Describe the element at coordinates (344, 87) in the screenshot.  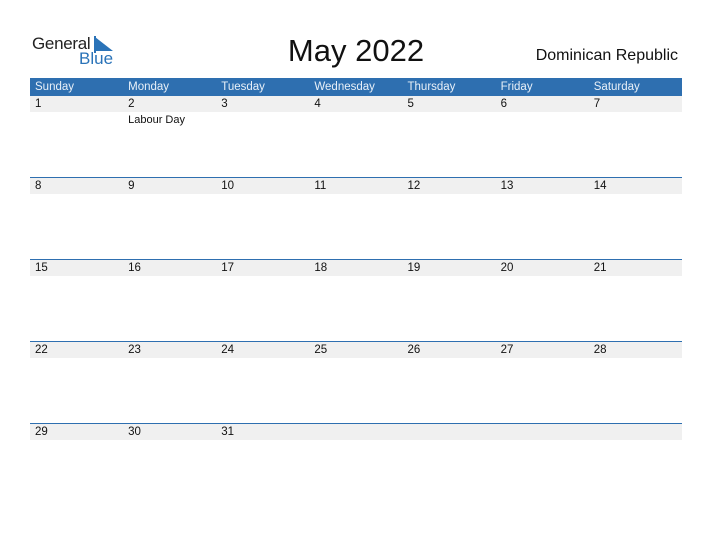
I see `weekday-wednesday: Wednesday` at that location.